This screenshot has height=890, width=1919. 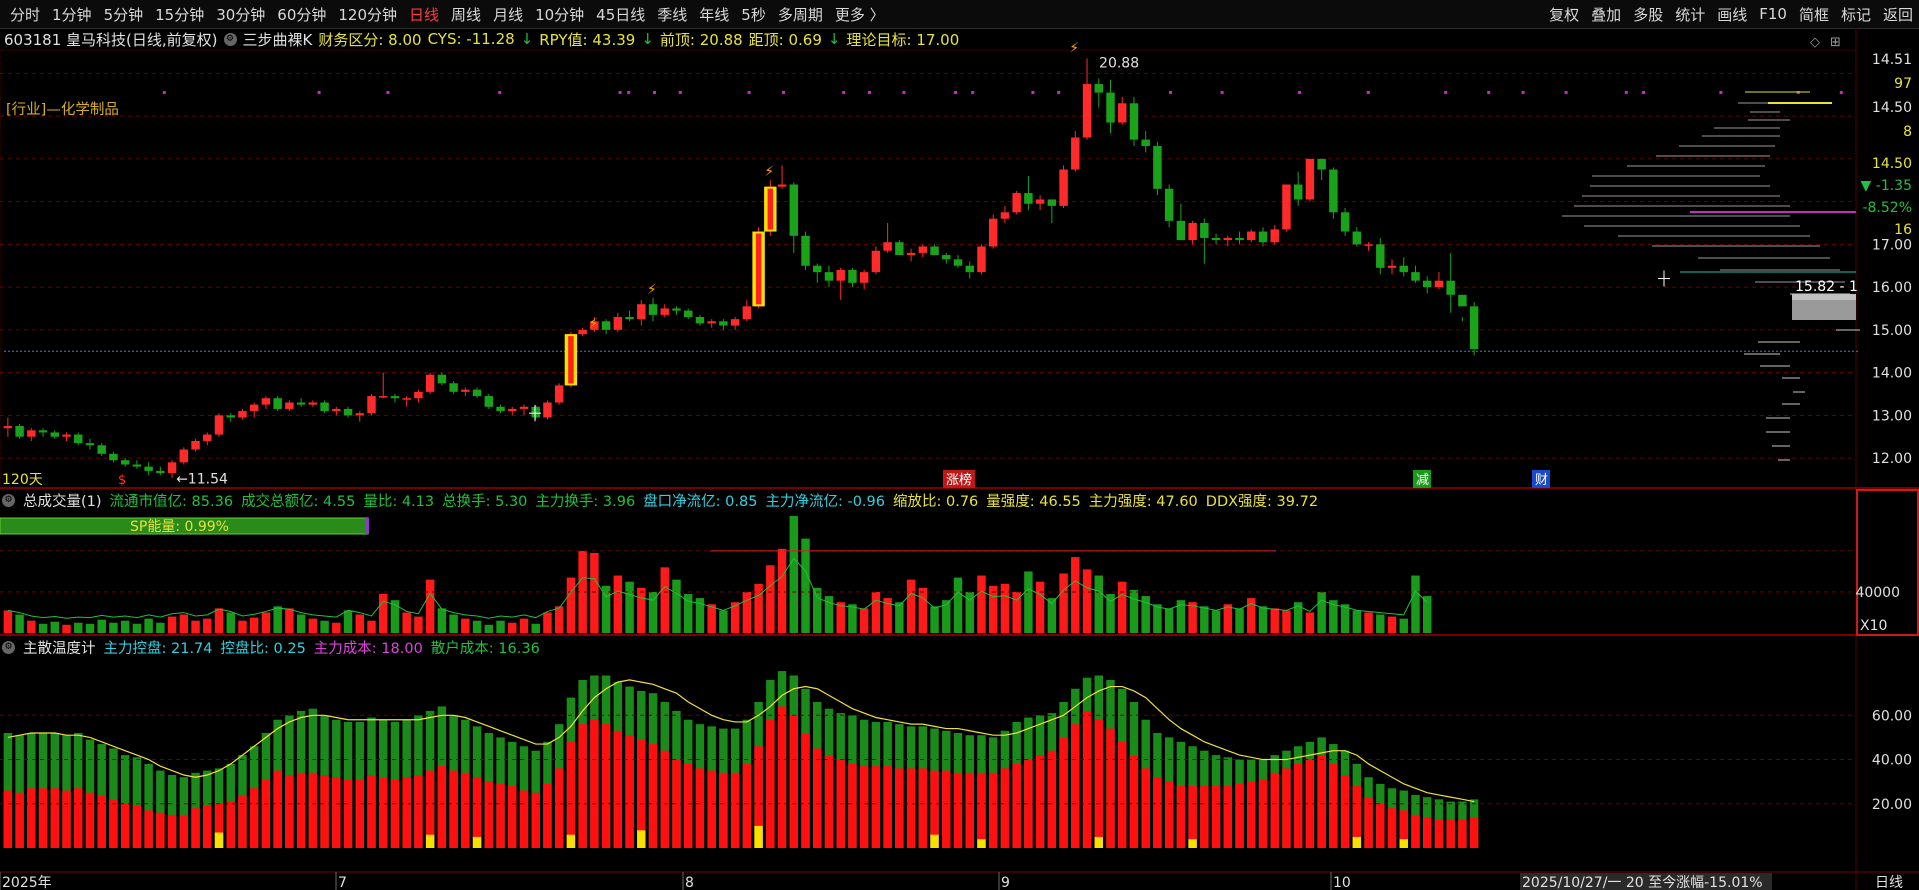 I want to click on volume-metric: 缩放比: 0.76, so click(x=935, y=501).